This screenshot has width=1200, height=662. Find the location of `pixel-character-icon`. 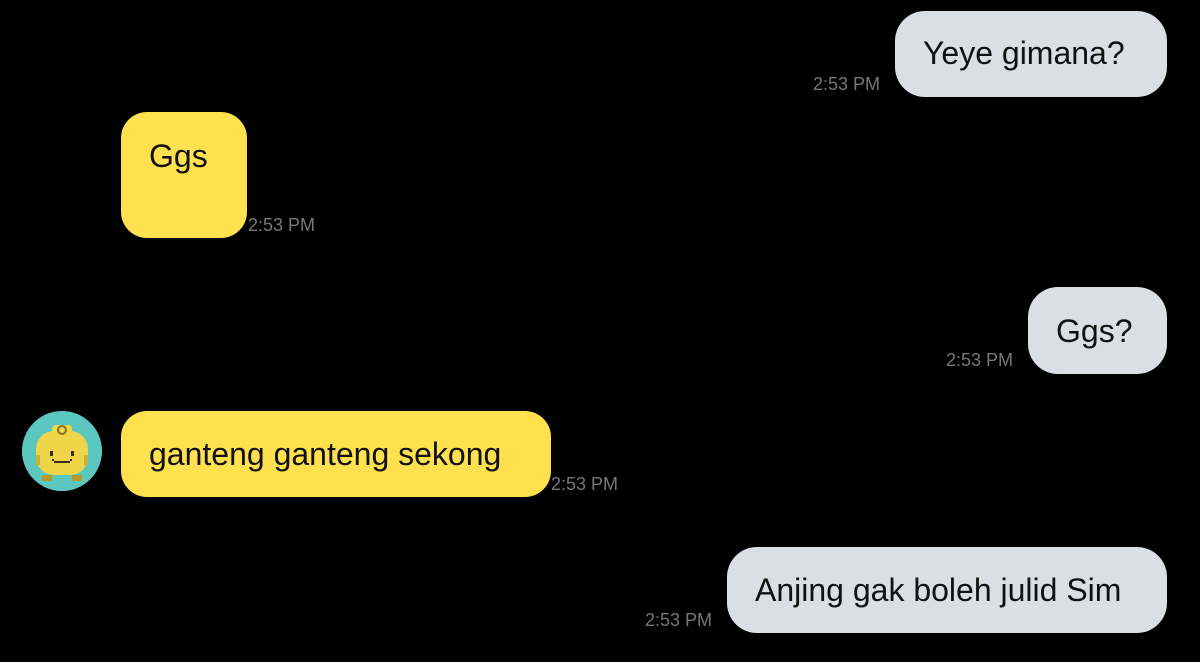

pixel-character-icon is located at coordinates (62, 451).